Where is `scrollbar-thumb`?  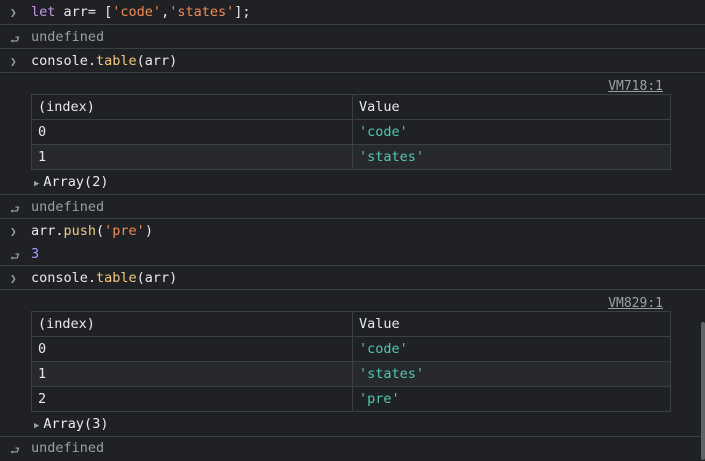
scrollbar-thumb is located at coordinates (703, 391).